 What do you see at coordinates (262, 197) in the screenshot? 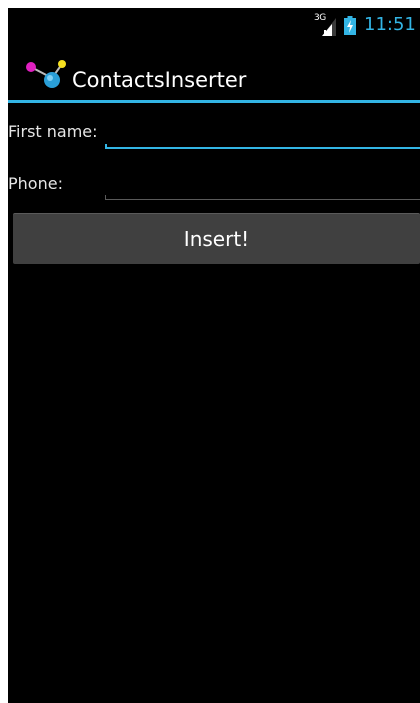
I see `phone-underline` at bounding box center [262, 197].